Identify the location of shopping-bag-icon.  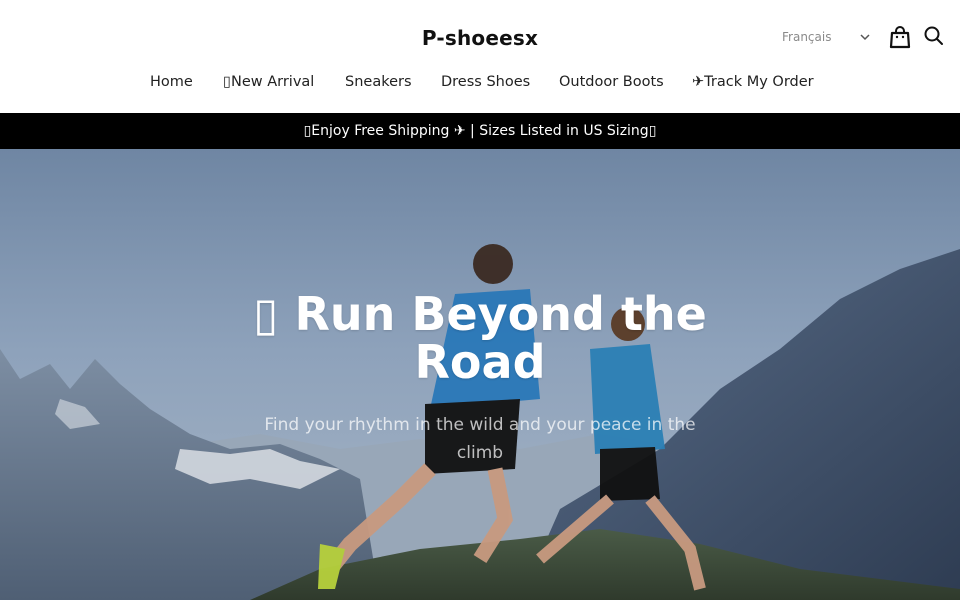
(900, 37).